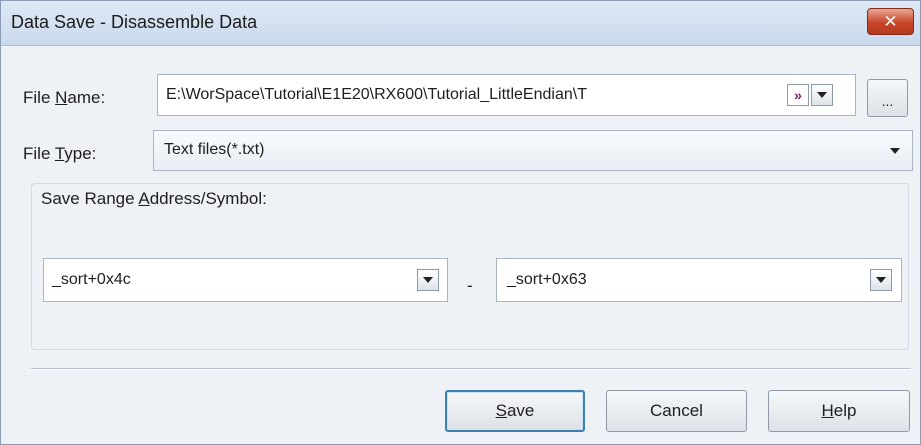 The height and width of the screenshot is (445, 921). I want to click on close-button: ✕, so click(890, 21).